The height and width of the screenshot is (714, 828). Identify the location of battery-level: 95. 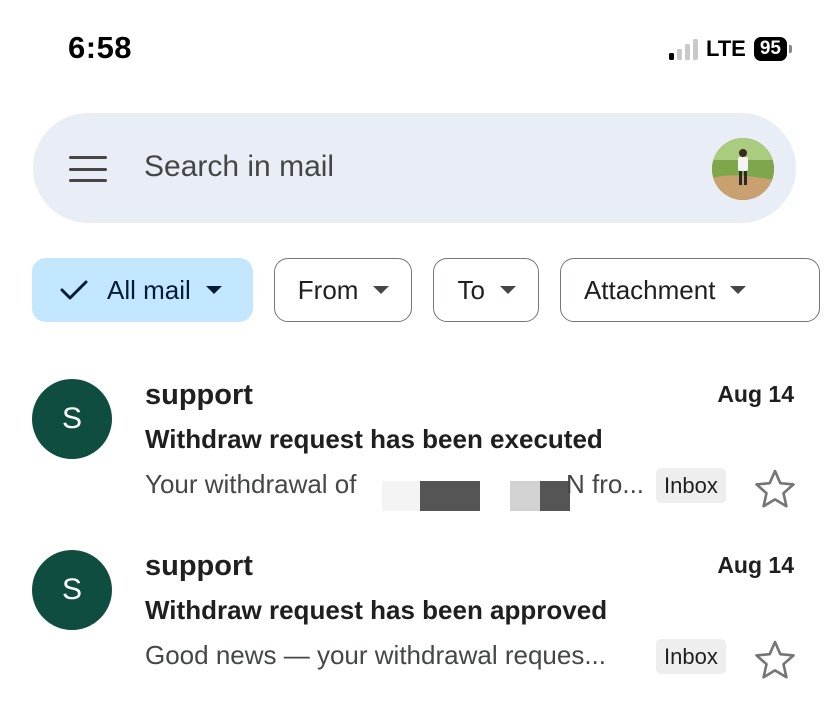
(770, 49).